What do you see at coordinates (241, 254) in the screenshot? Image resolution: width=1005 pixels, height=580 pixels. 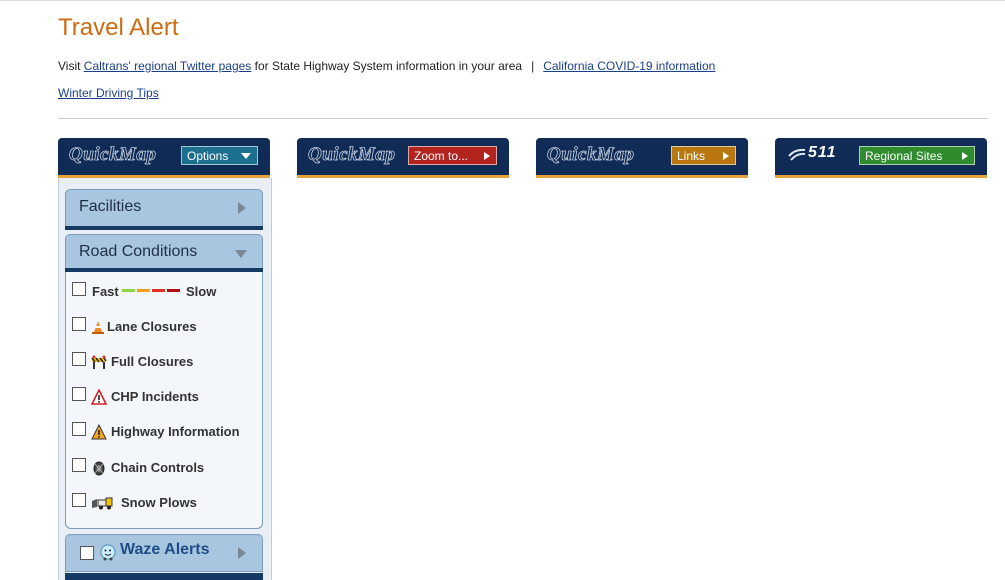 I see `collapse-arrow-icon` at bounding box center [241, 254].